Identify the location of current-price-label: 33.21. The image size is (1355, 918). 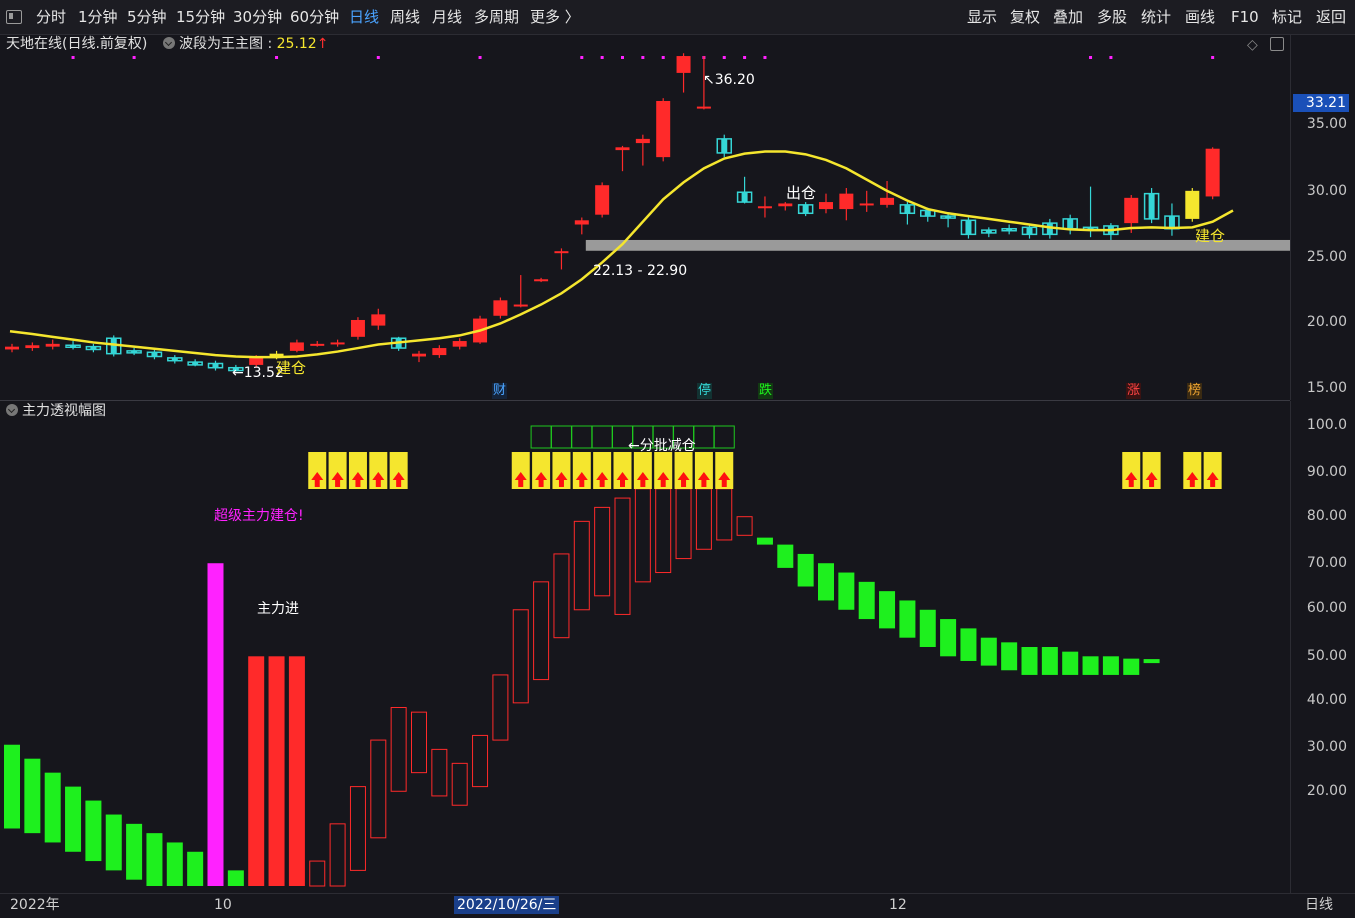
(1321, 103).